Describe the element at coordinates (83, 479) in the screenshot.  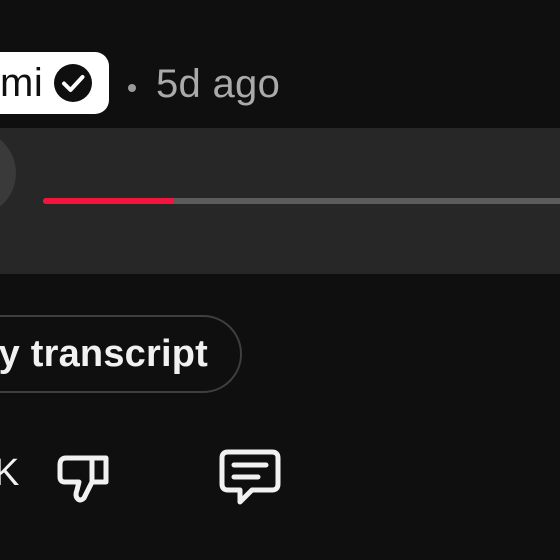
I see `thumbs-down-icon` at that location.